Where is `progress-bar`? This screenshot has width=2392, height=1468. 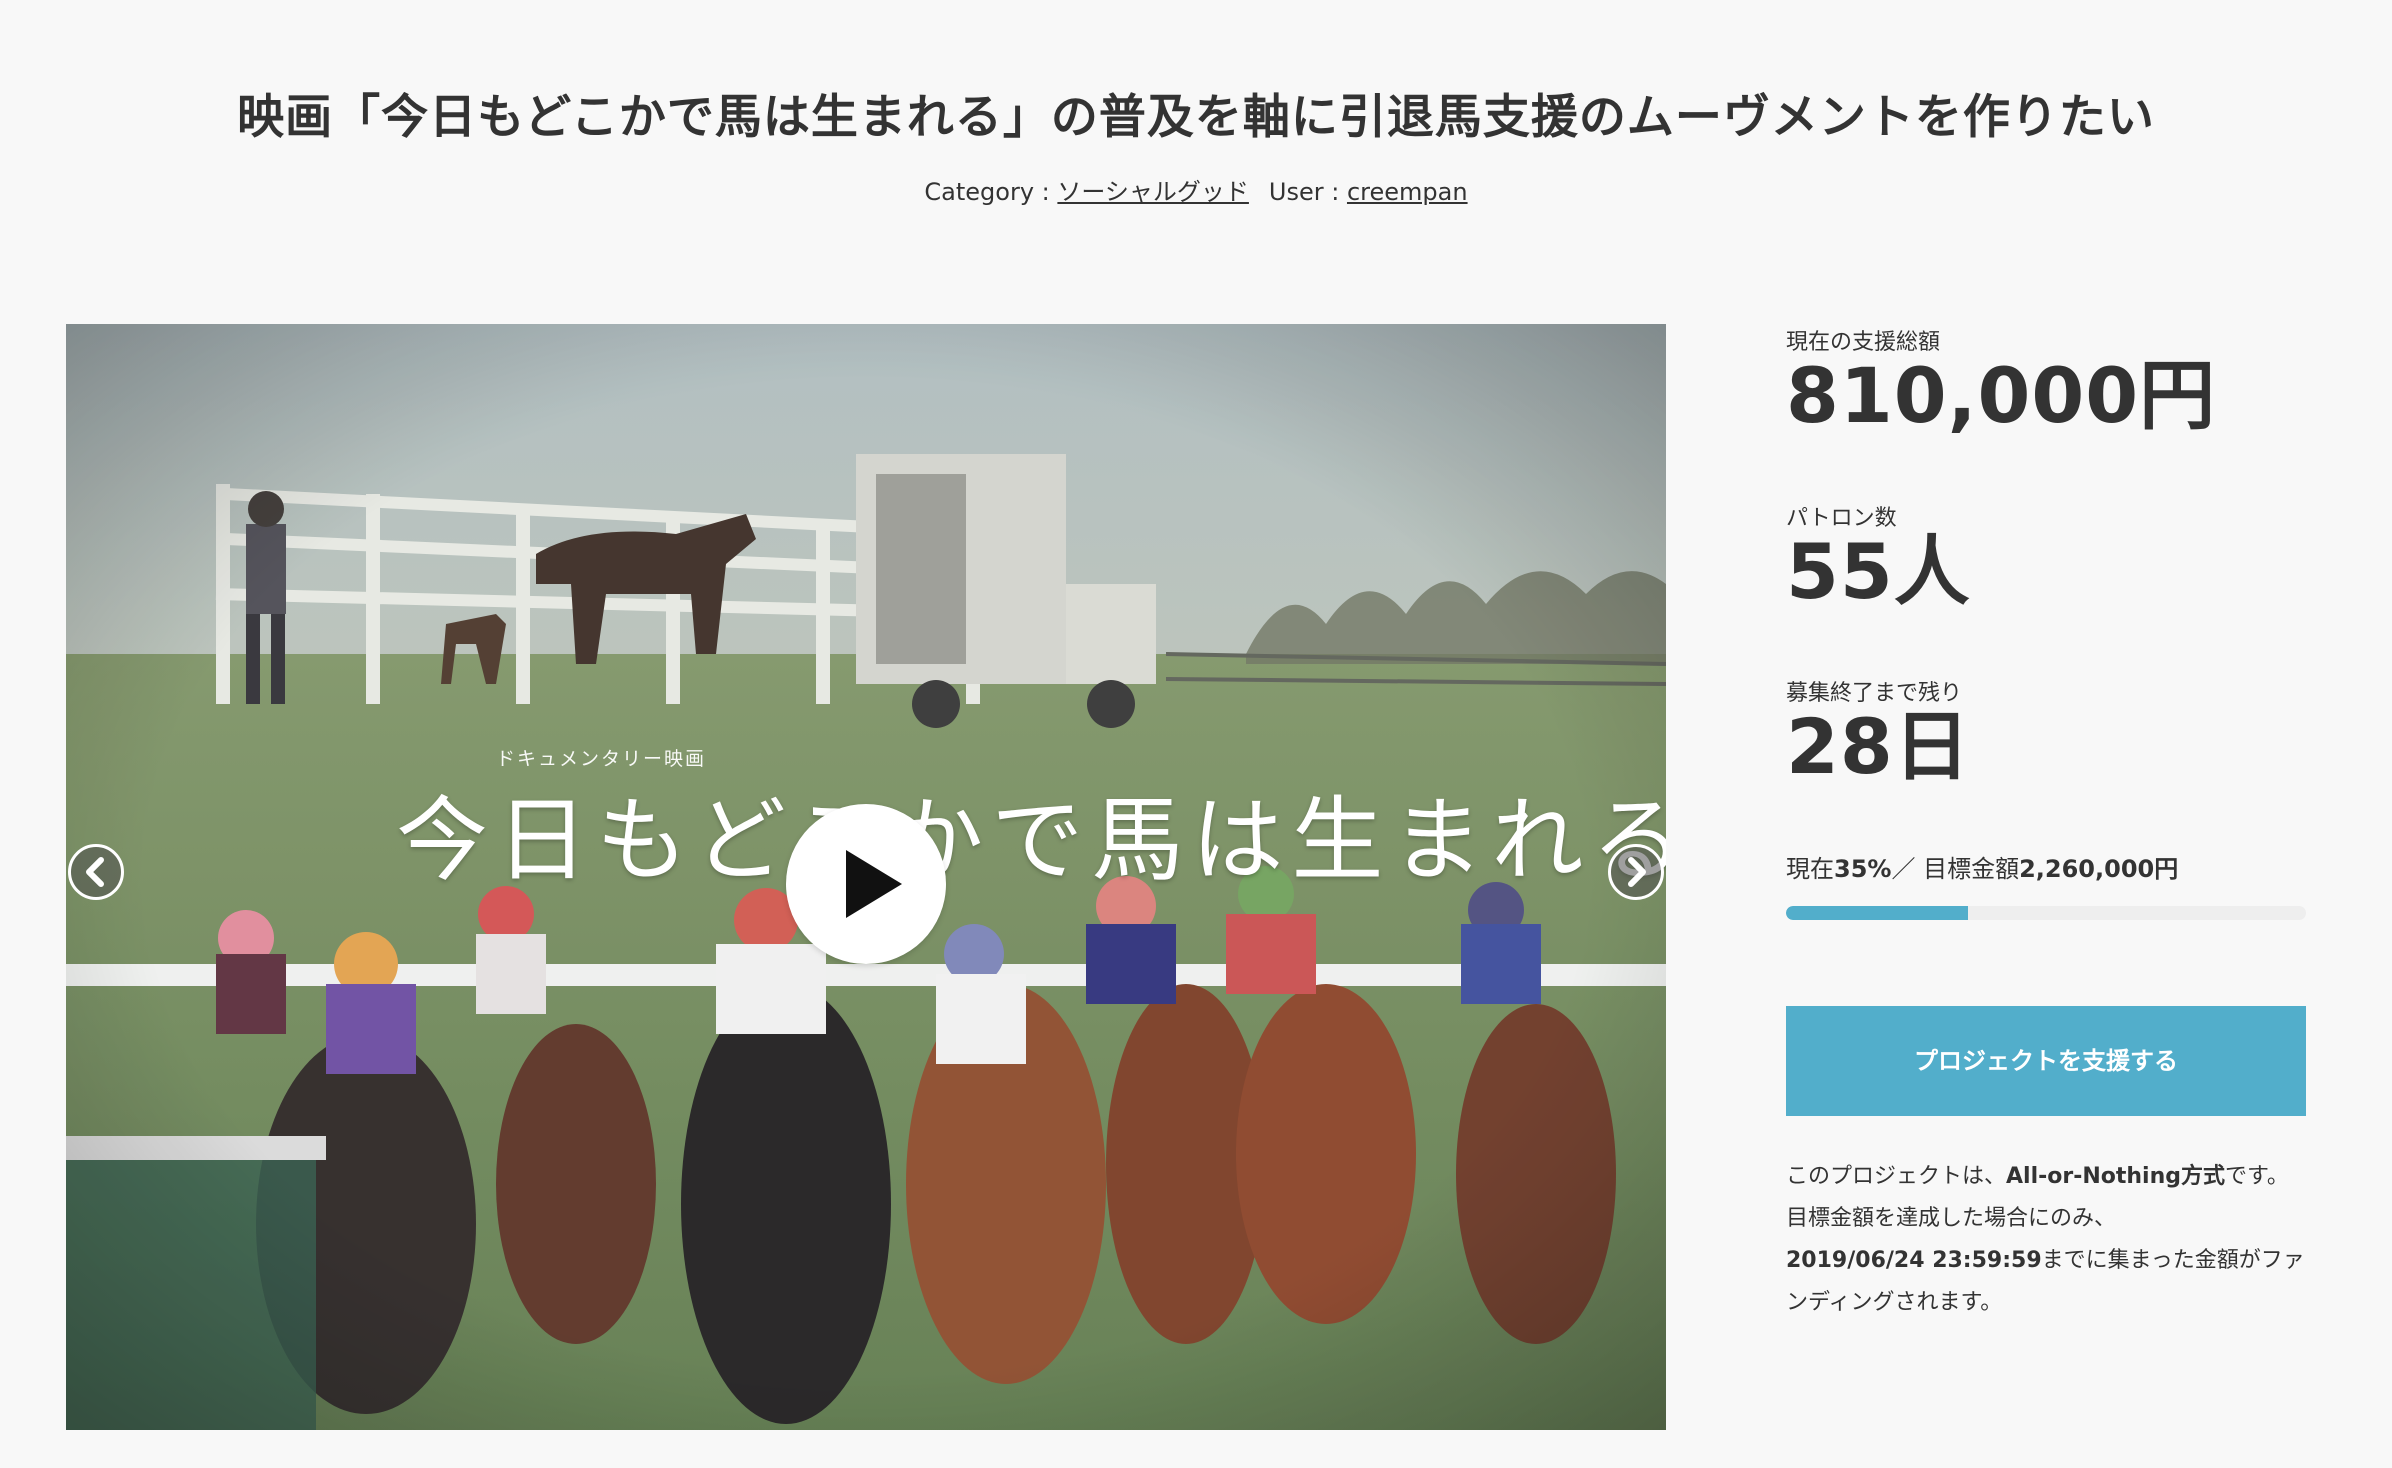 progress-bar is located at coordinates (2046, 912).